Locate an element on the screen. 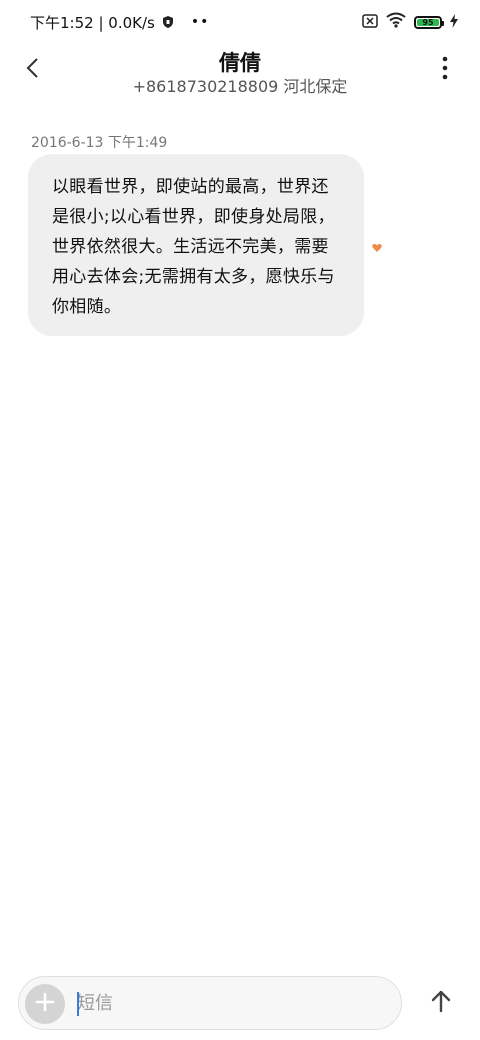 This screenshot has width=480, height=1040. send-button is located at coordinates (441, 1003).